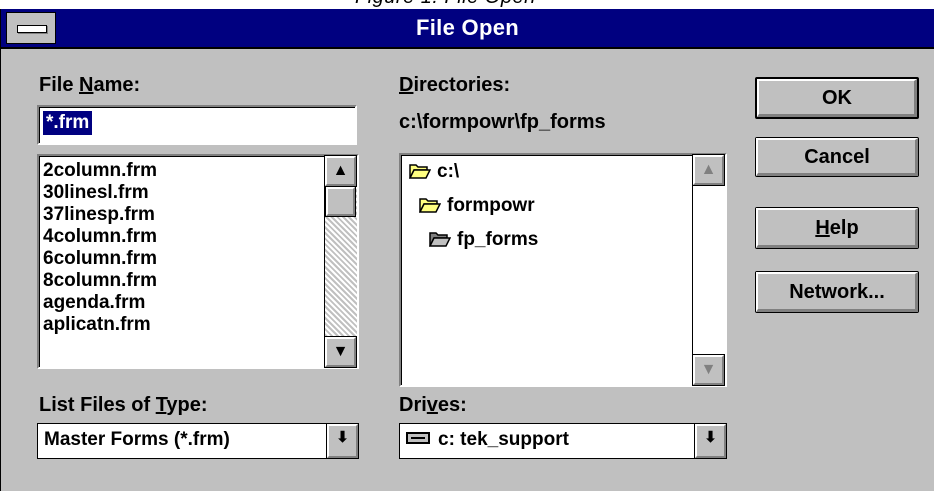  Describe the element at coordinates (708, 270) in the screenshot. I see `directory-scrollbar: ▲ ▼` at that location.